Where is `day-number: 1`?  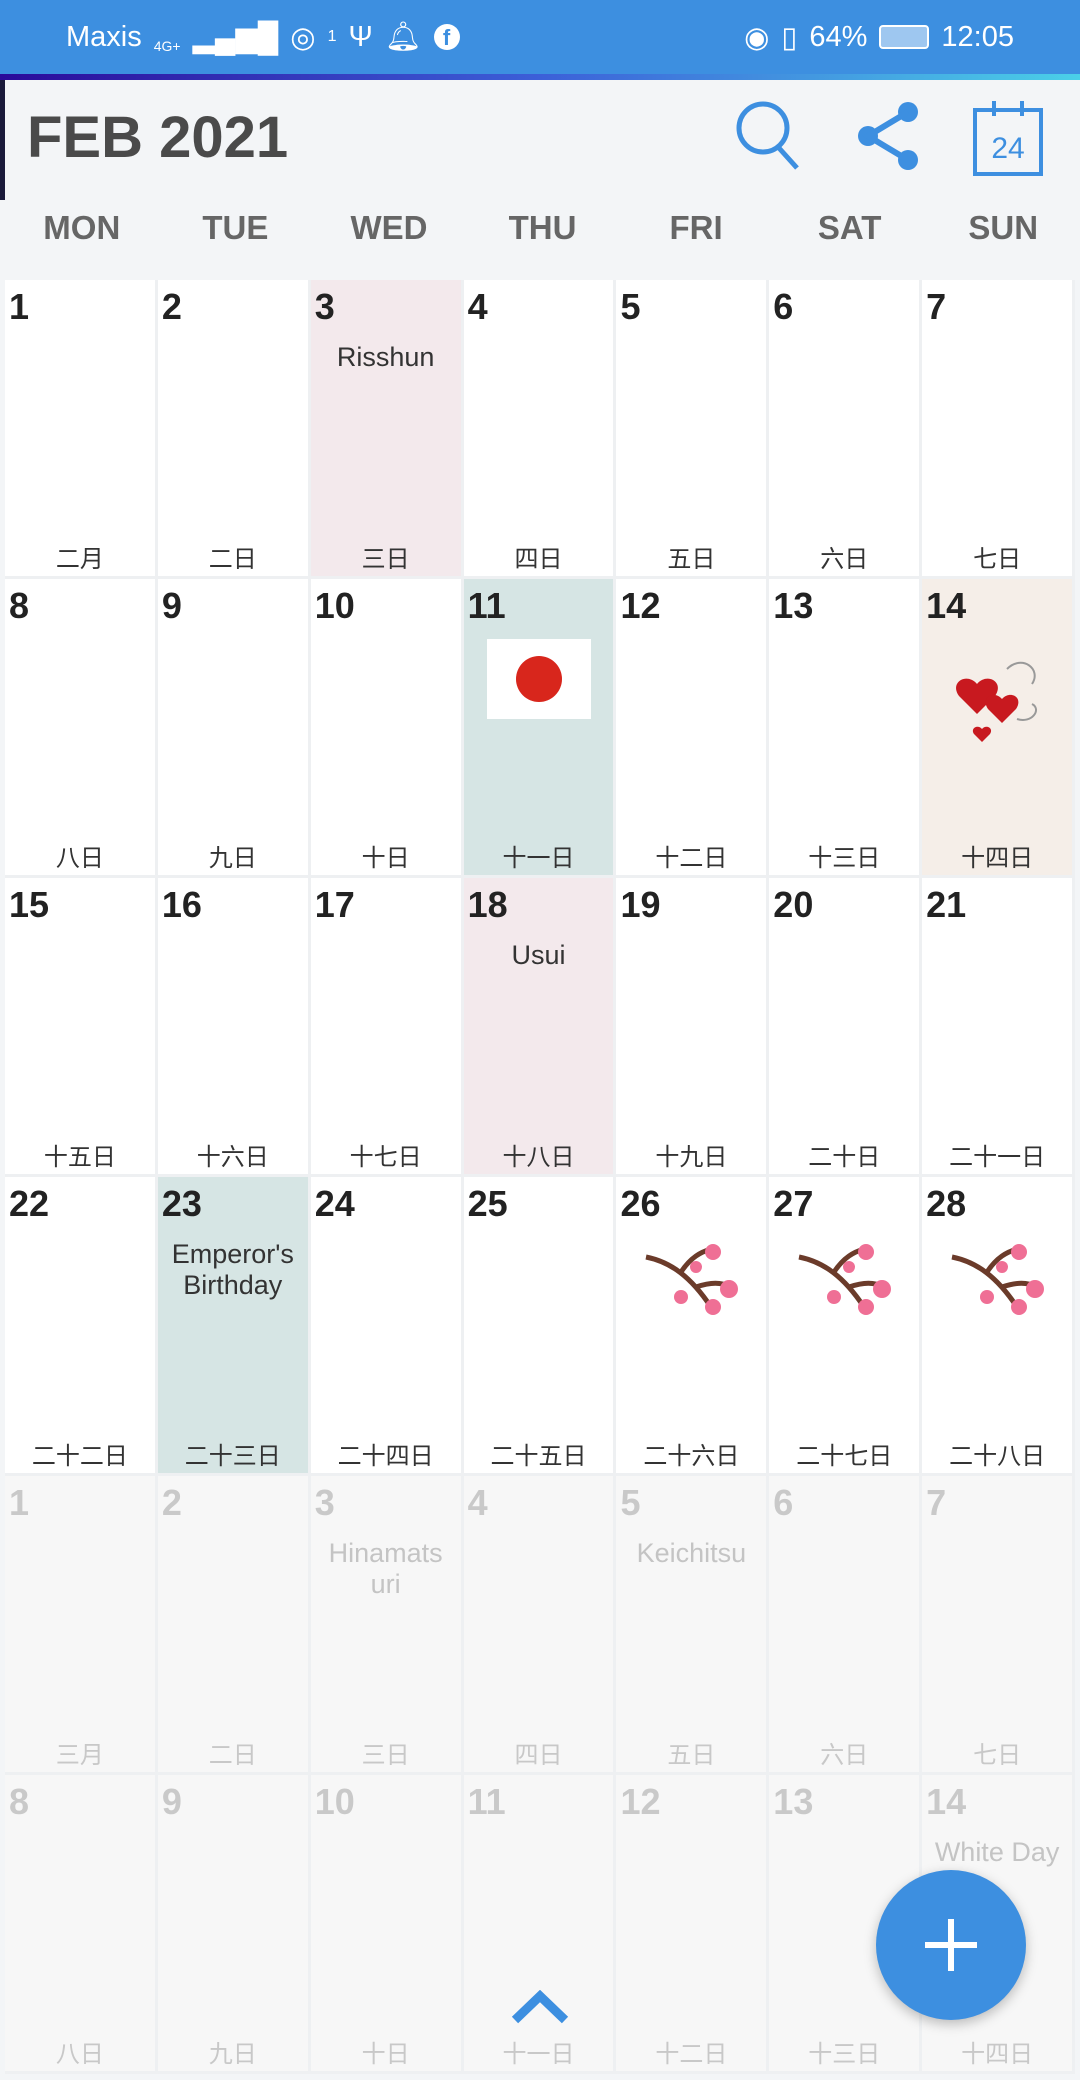
day-number: 1 is located at coordinates (19, 306).